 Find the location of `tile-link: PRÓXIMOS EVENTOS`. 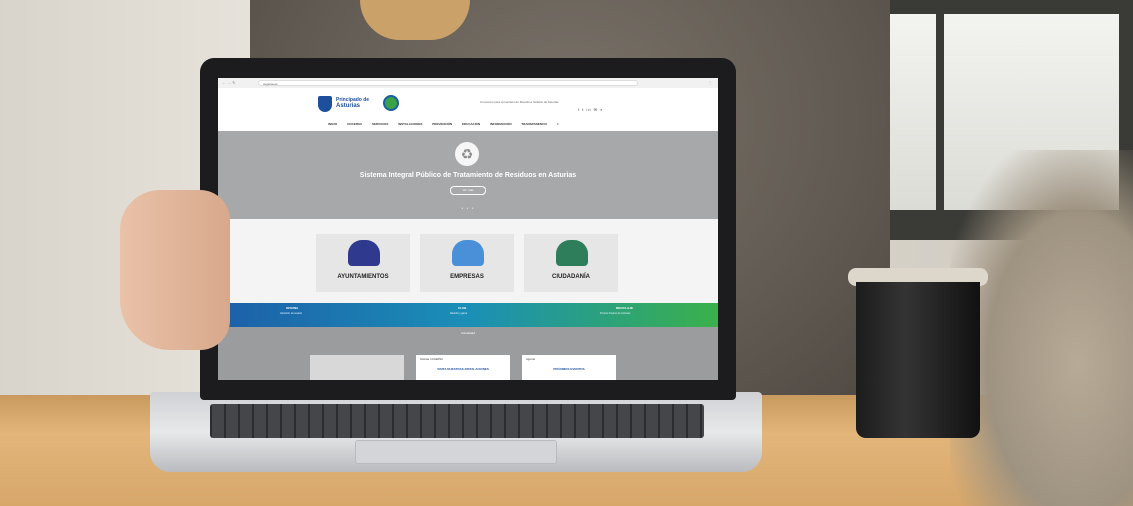

tile-link: PRÓXIMOS EVENTOS is located at coordinates (569, 369).